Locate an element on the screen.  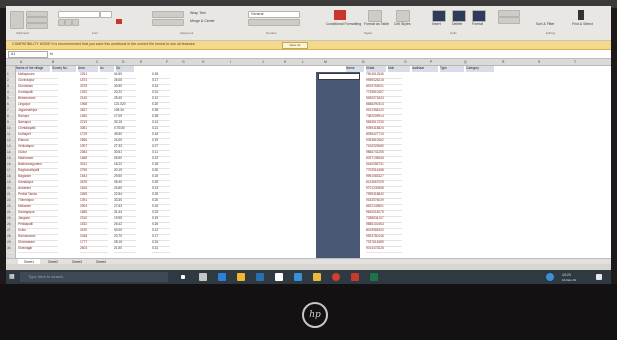
number-format-select: General is located at coordinates (274, 14).